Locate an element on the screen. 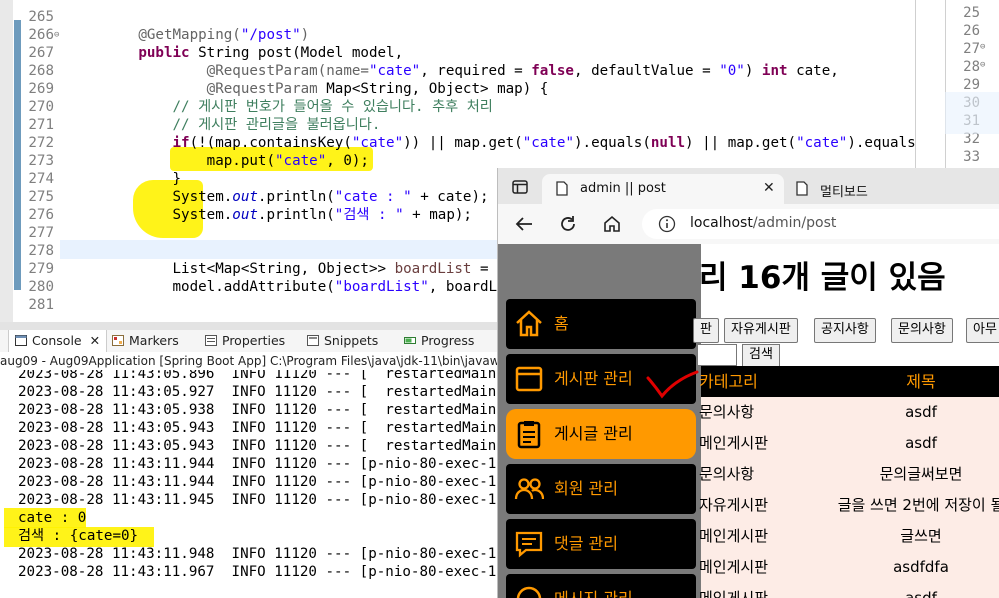  menu-label: 게시글 관리 is located at coordinates (593, 433).